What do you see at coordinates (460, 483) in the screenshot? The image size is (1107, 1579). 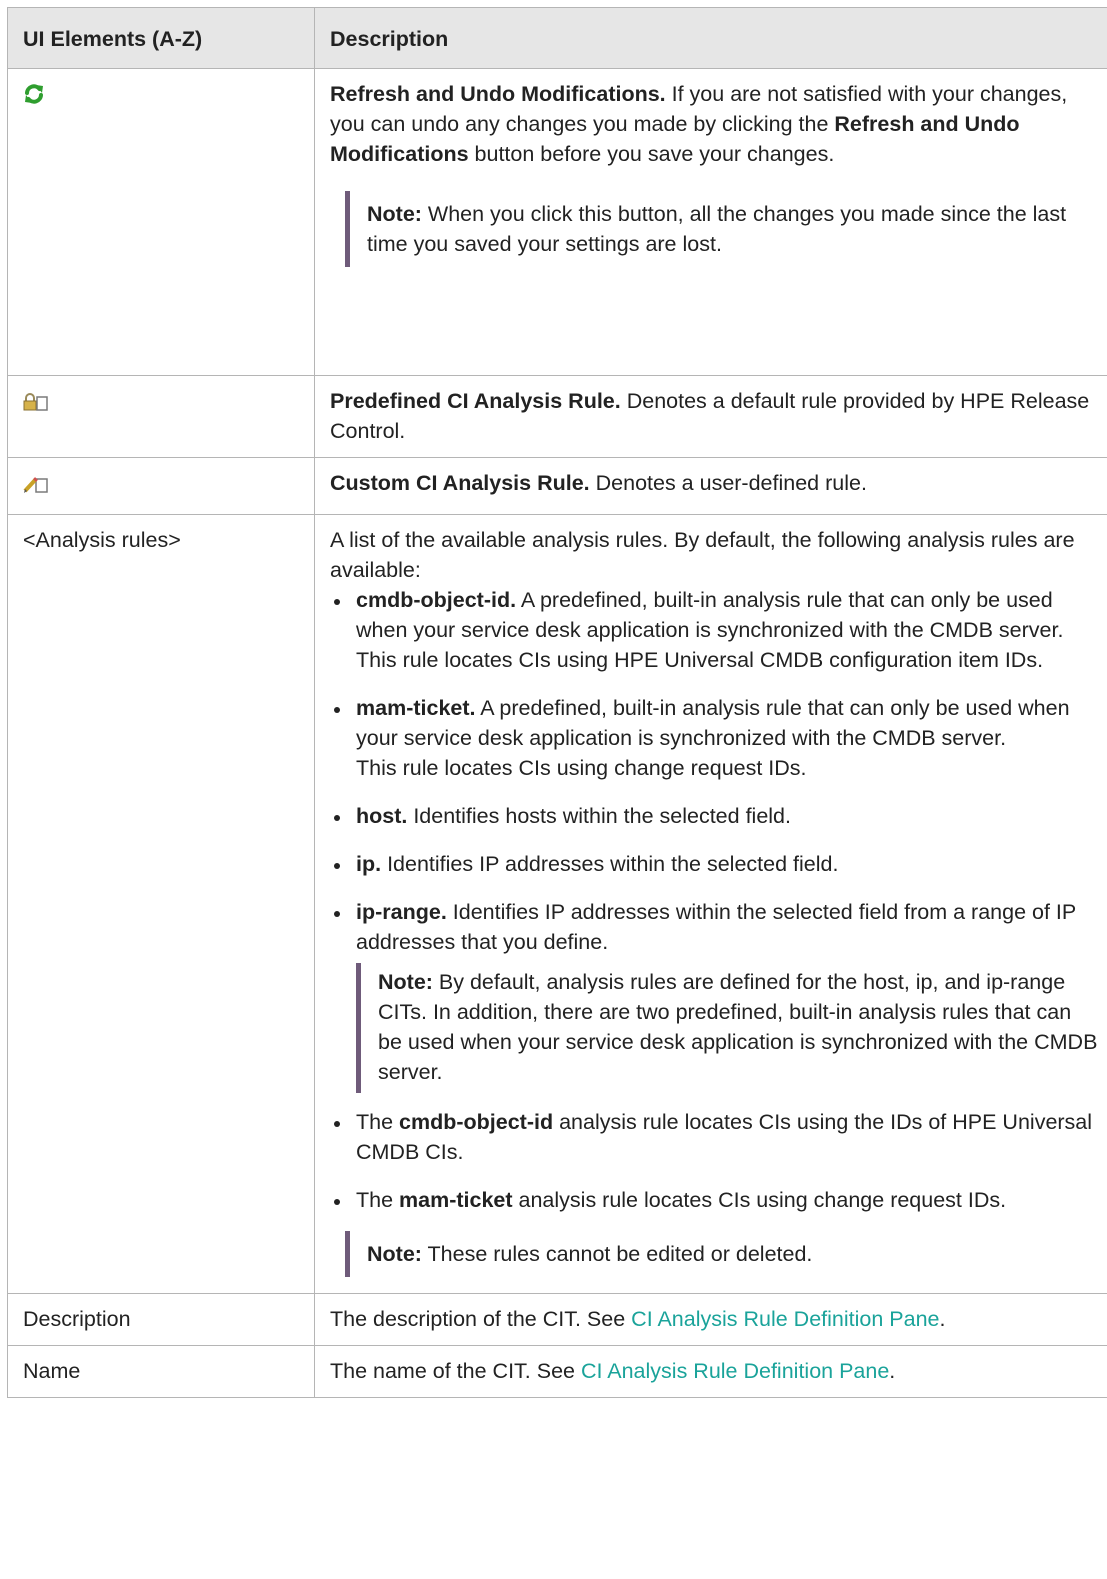 I see `custom-title: Custom CI Analysis Rule.` at bounding box center [460, 483].